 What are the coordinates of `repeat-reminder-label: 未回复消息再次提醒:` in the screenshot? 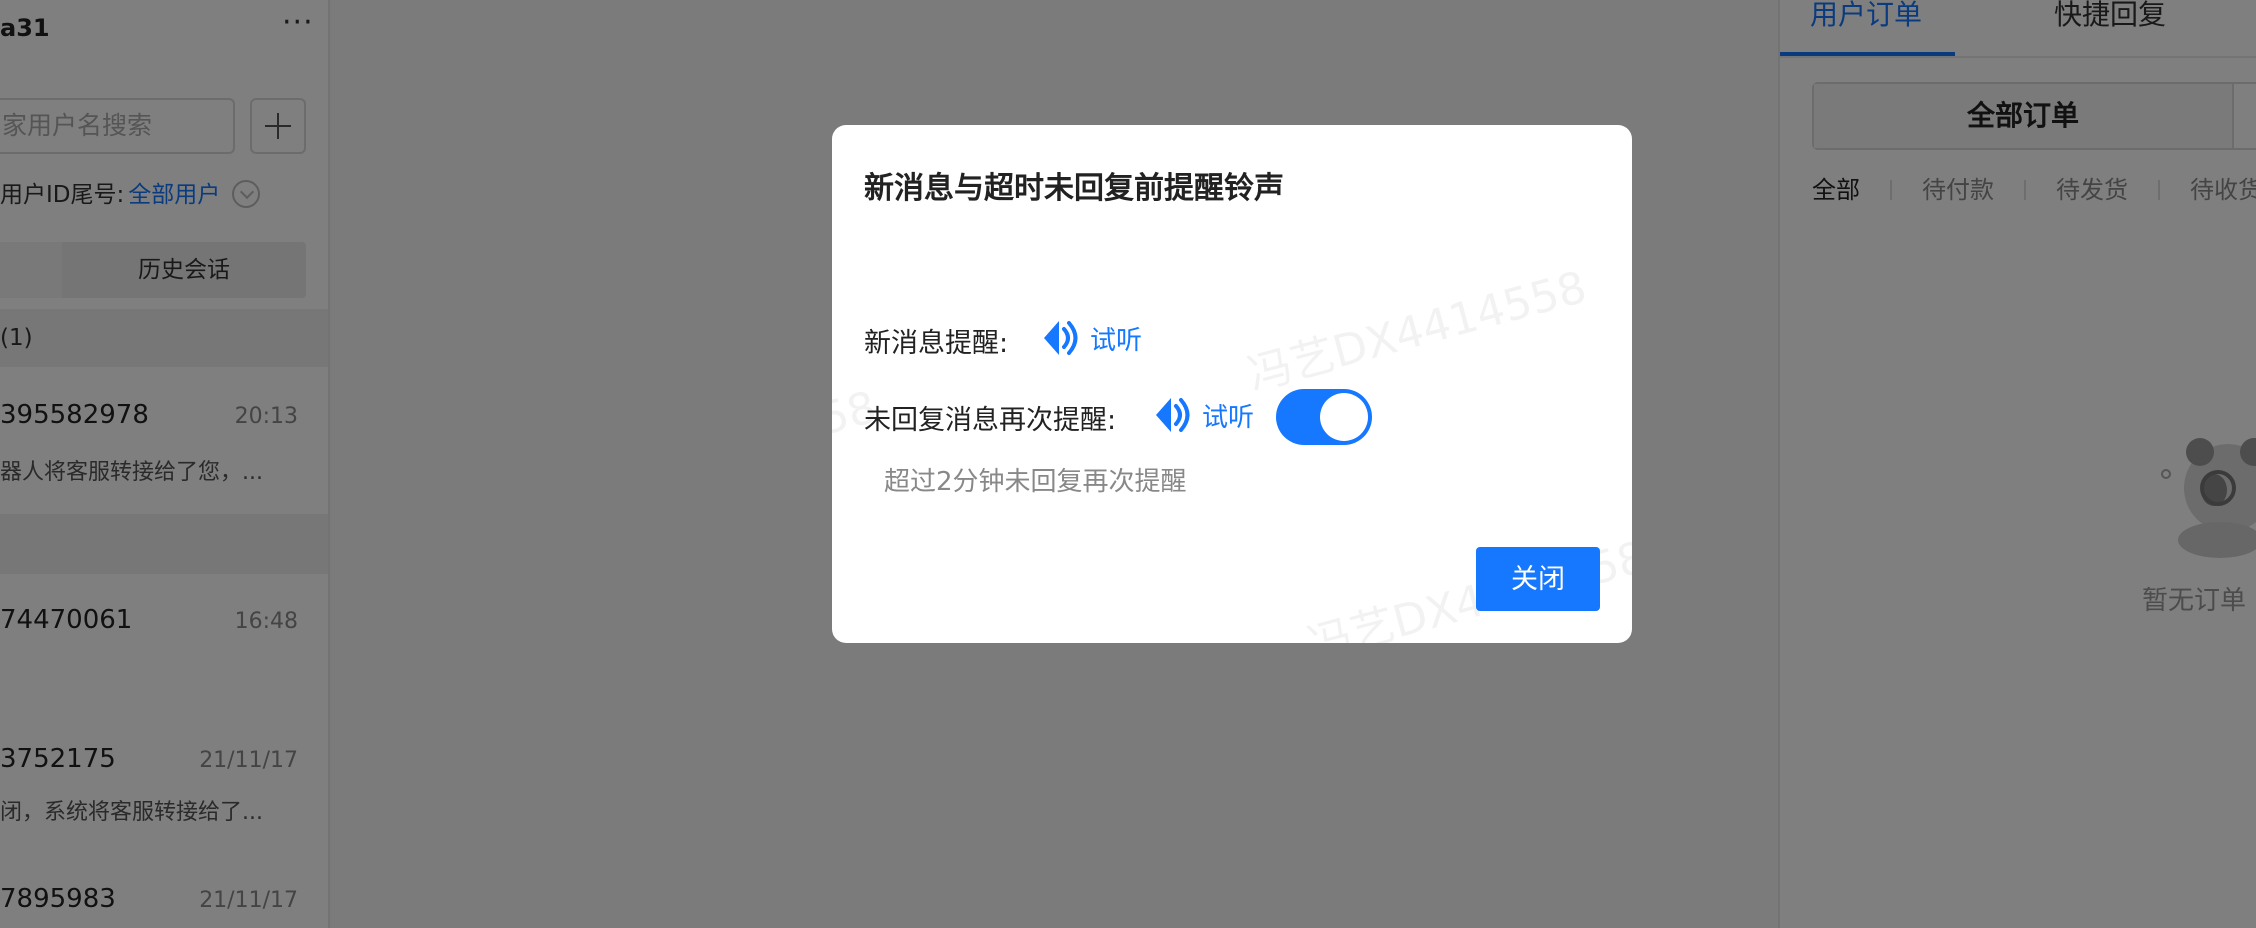 It's located at (990, 420).